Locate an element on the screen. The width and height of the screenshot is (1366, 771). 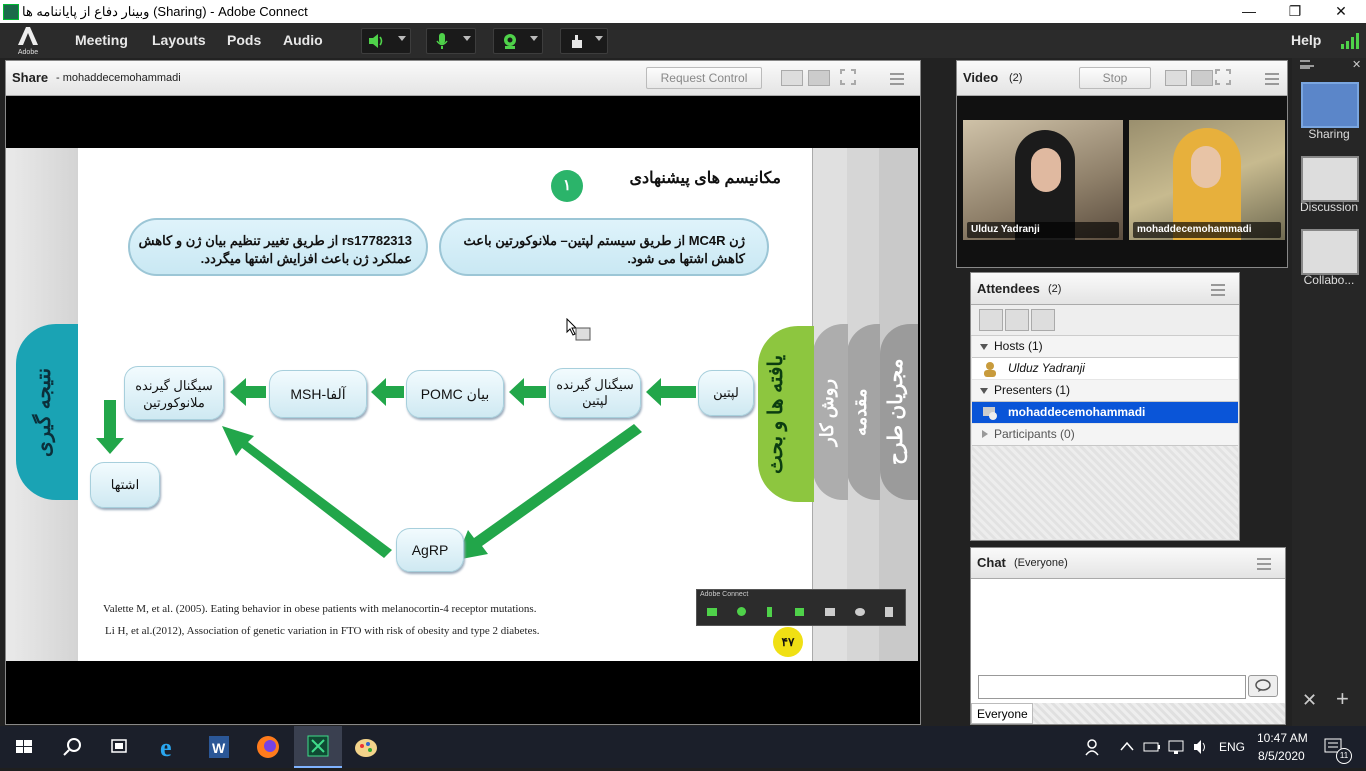
attendees-icon is located at coordinates (830, 612).